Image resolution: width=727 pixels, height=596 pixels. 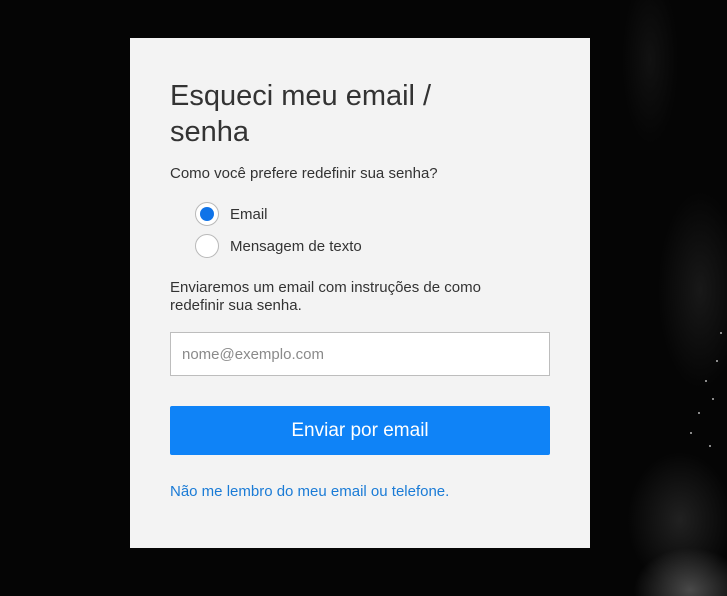 What do you see at coordinates (372, 246) in the screenshot?
I see `option-text-message: Mensagem de texto` at bounding box center [372, 246].